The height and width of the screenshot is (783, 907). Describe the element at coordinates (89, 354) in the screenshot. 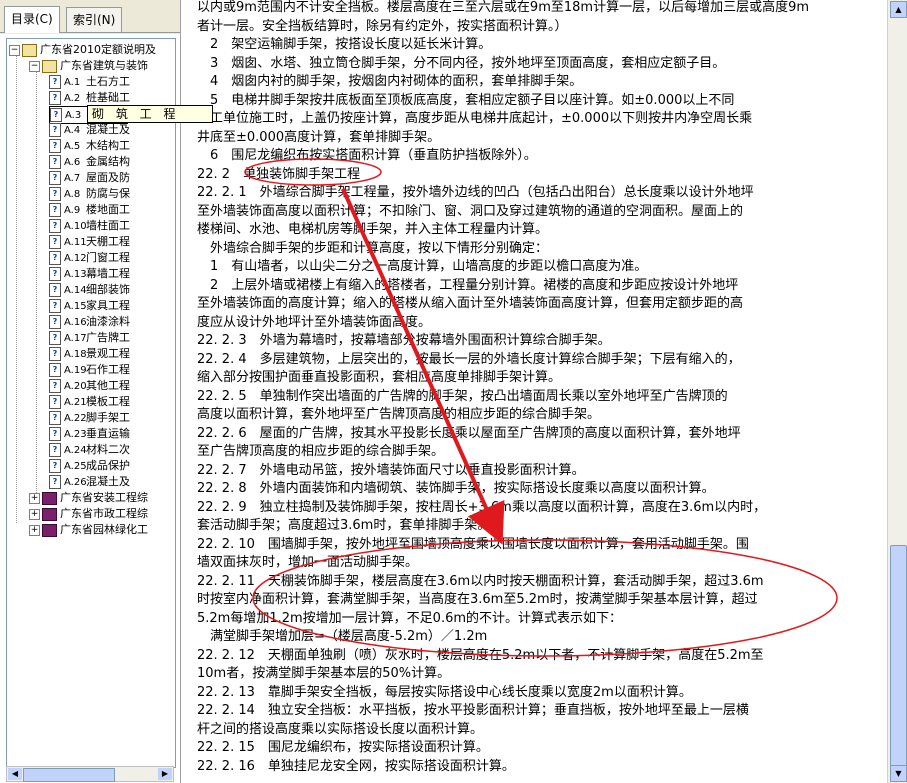

I see `tree-item: ? A.18景观工程` at that location.